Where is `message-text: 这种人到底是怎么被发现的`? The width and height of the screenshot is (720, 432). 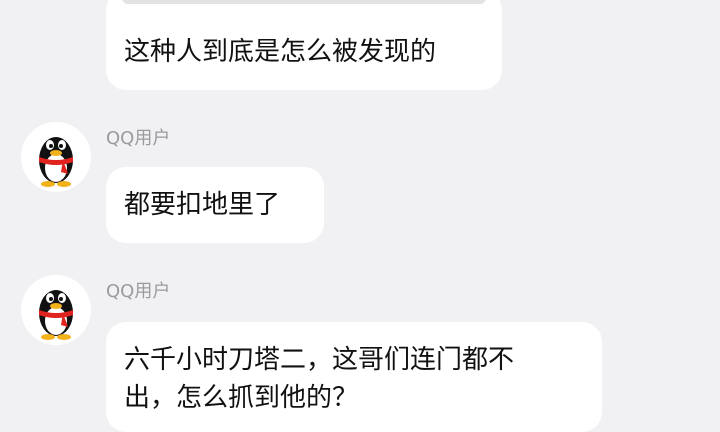 message-text: 这种人到底是怎么被发现的 is located at coordinates (280, 52).